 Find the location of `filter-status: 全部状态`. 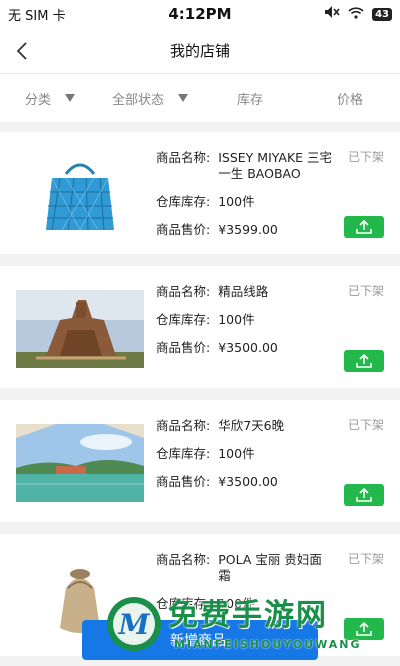

filter-status: 全部状态 is located at coordinates (150, 98).